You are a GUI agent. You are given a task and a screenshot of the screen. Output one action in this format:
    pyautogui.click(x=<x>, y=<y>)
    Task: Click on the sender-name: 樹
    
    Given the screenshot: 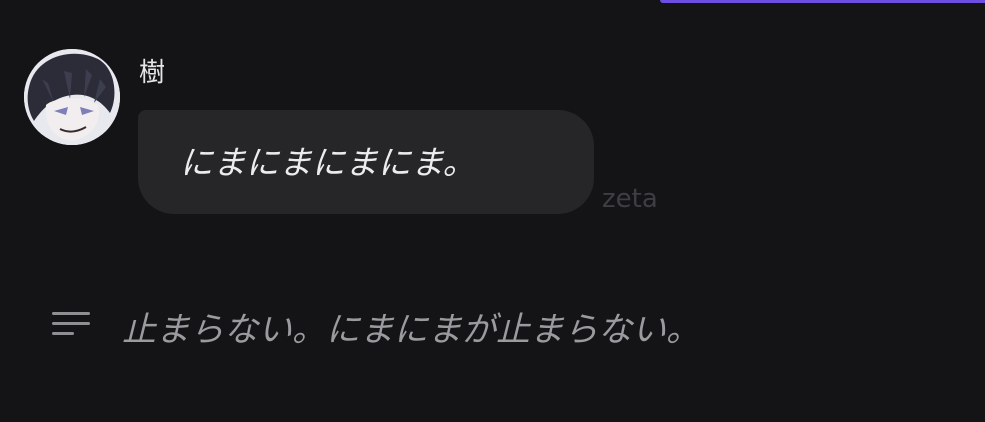 What is the action you would take?
    pyautogui.click(x=152, y=73)
    